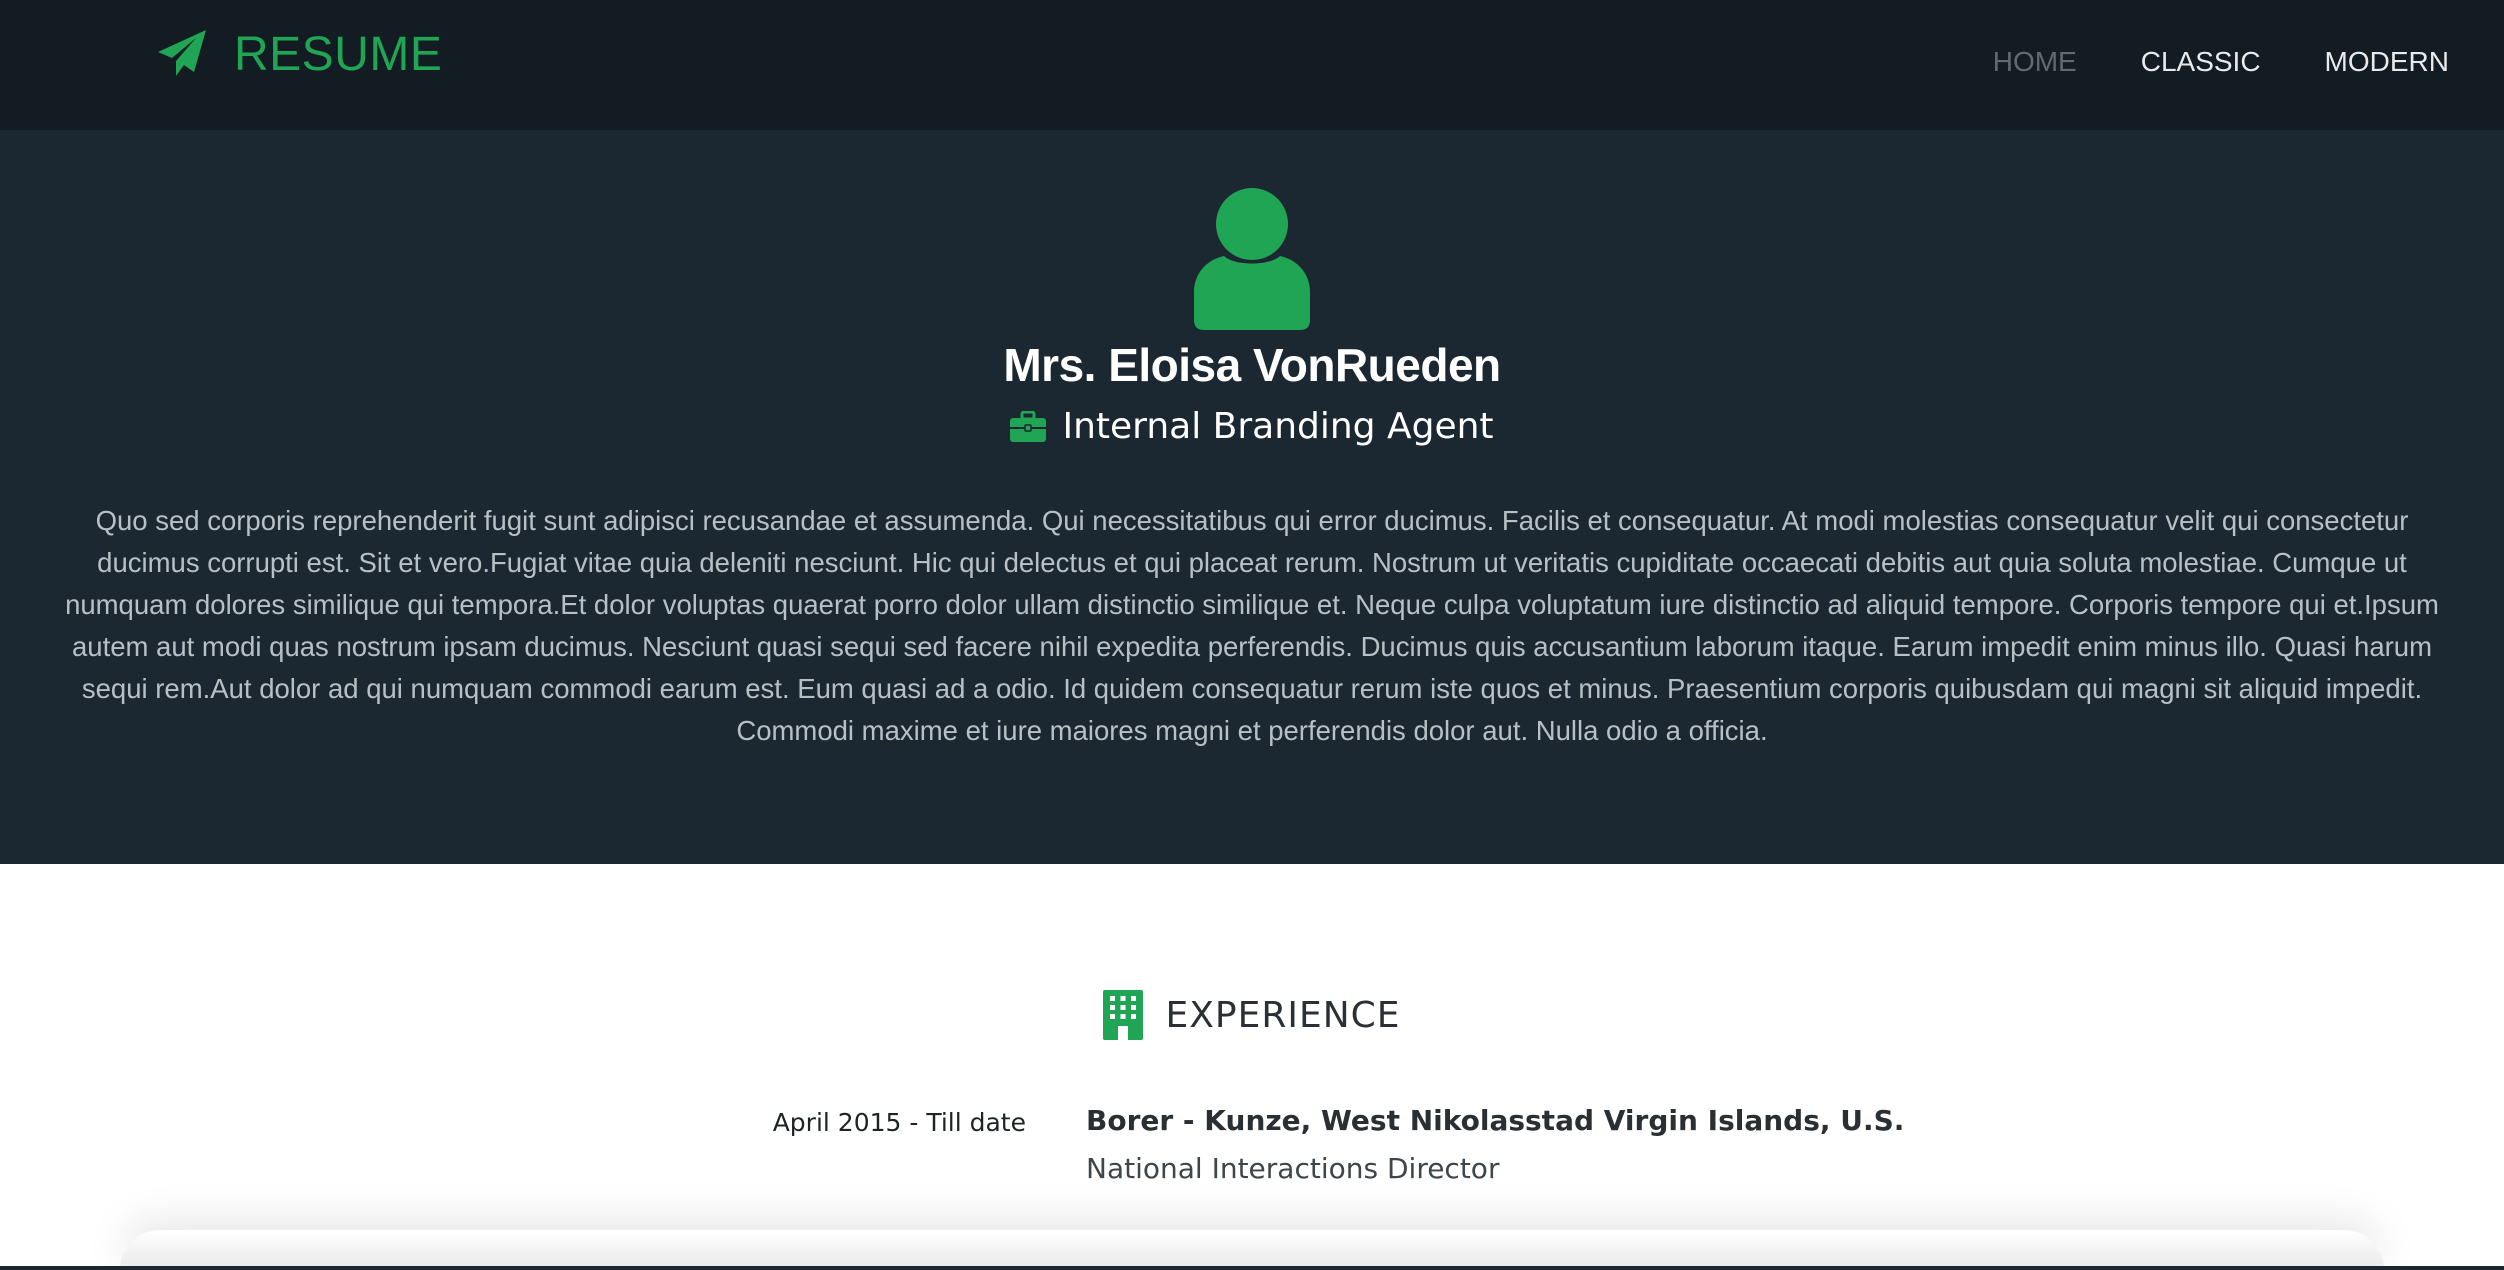 The height and width of the screenshot is (1270, 2504). Describe the element at coordinates (1252, 365) in the screenshot. I see `profile-name: Mrs. Eloisa VonRueden` at that location.